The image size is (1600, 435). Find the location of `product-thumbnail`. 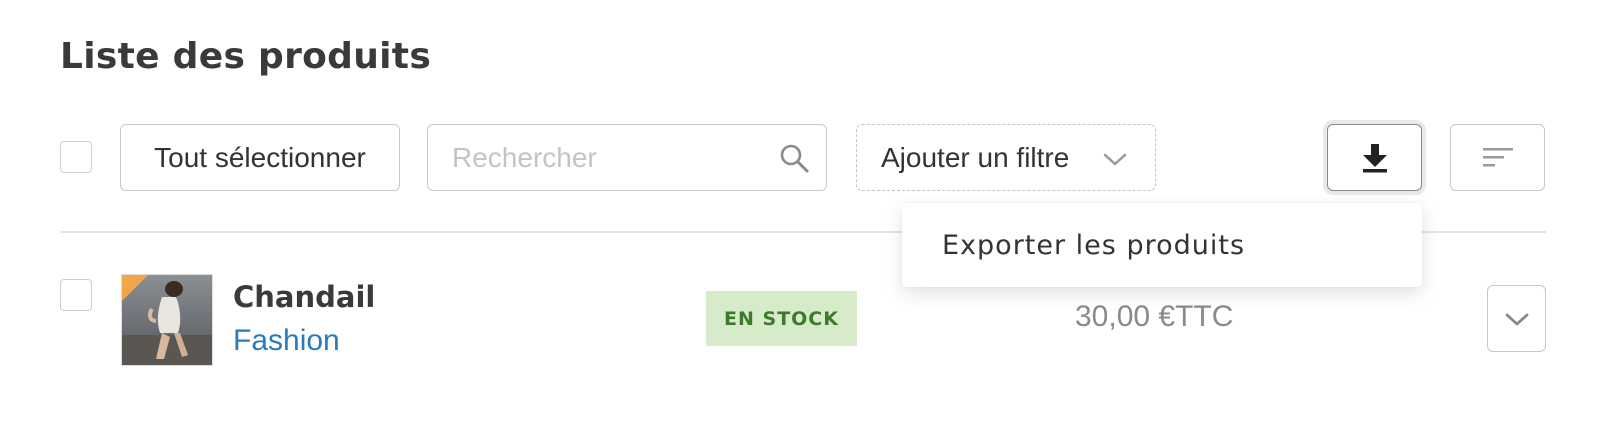

product-thumbnail is located at coordinates (167, 320).